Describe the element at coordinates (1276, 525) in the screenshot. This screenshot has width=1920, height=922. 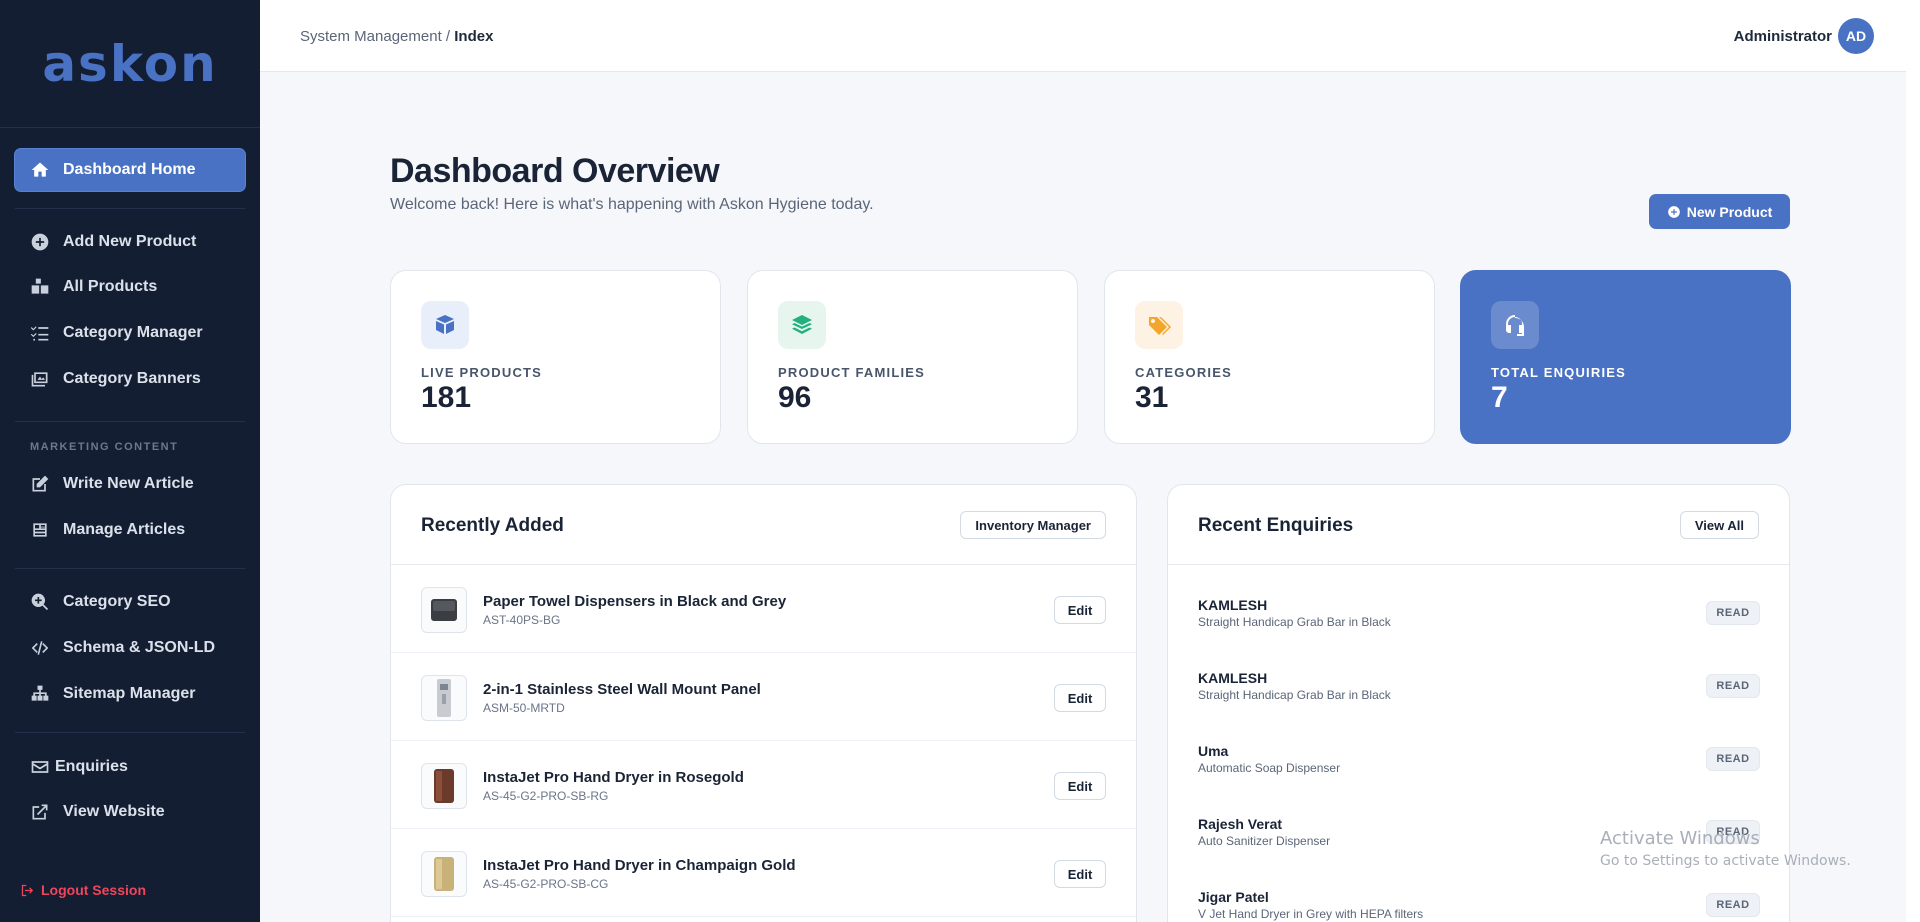
I see `panel-title: Recent Enquiries` at that location.